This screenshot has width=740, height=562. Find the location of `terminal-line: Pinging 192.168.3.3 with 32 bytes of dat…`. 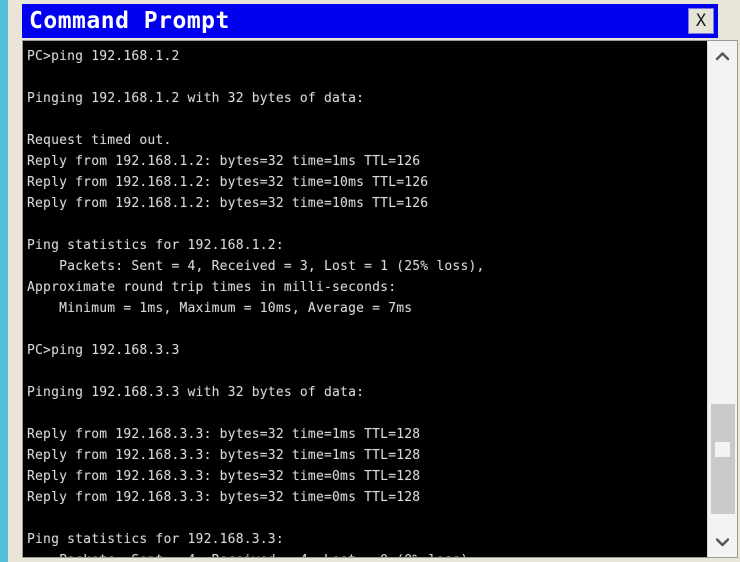

terminal-line: Pinging 192.168.3.3 with 32 bytes of dat… is located at coordinates (196, 392).